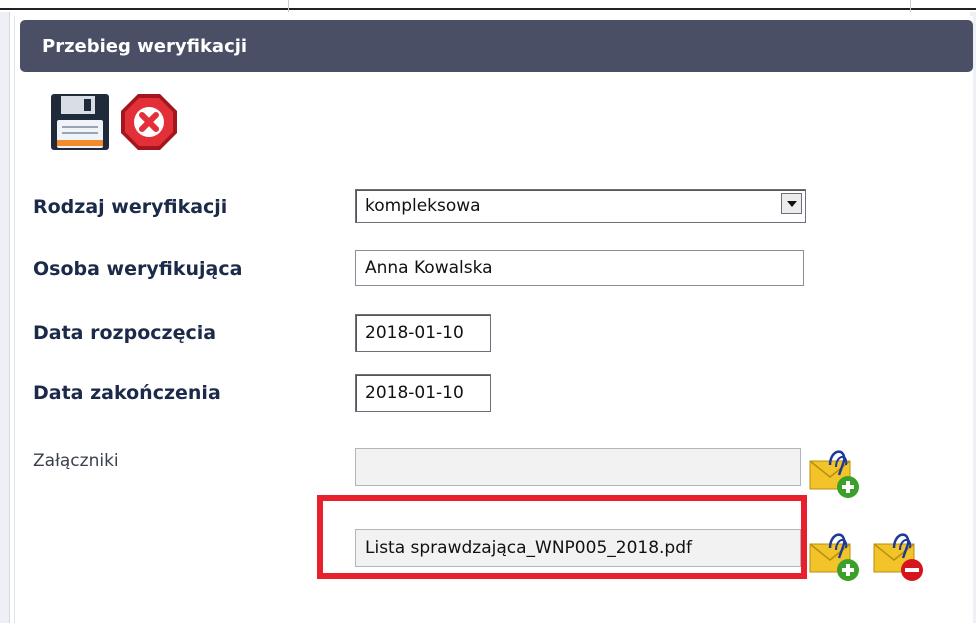 The image size is (976, 623). Describe the element at coordinates (5, 317) in the screenshot. I see `background-left-edge` at that location.